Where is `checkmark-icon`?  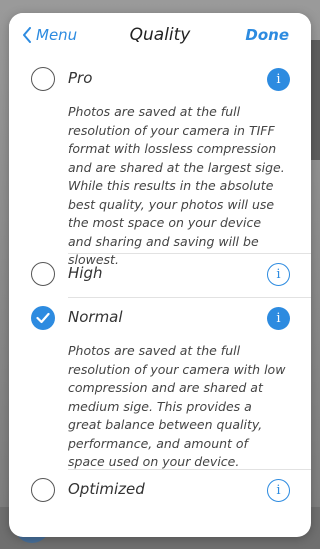 checkmark-icon is located at coordinates (43, 318).